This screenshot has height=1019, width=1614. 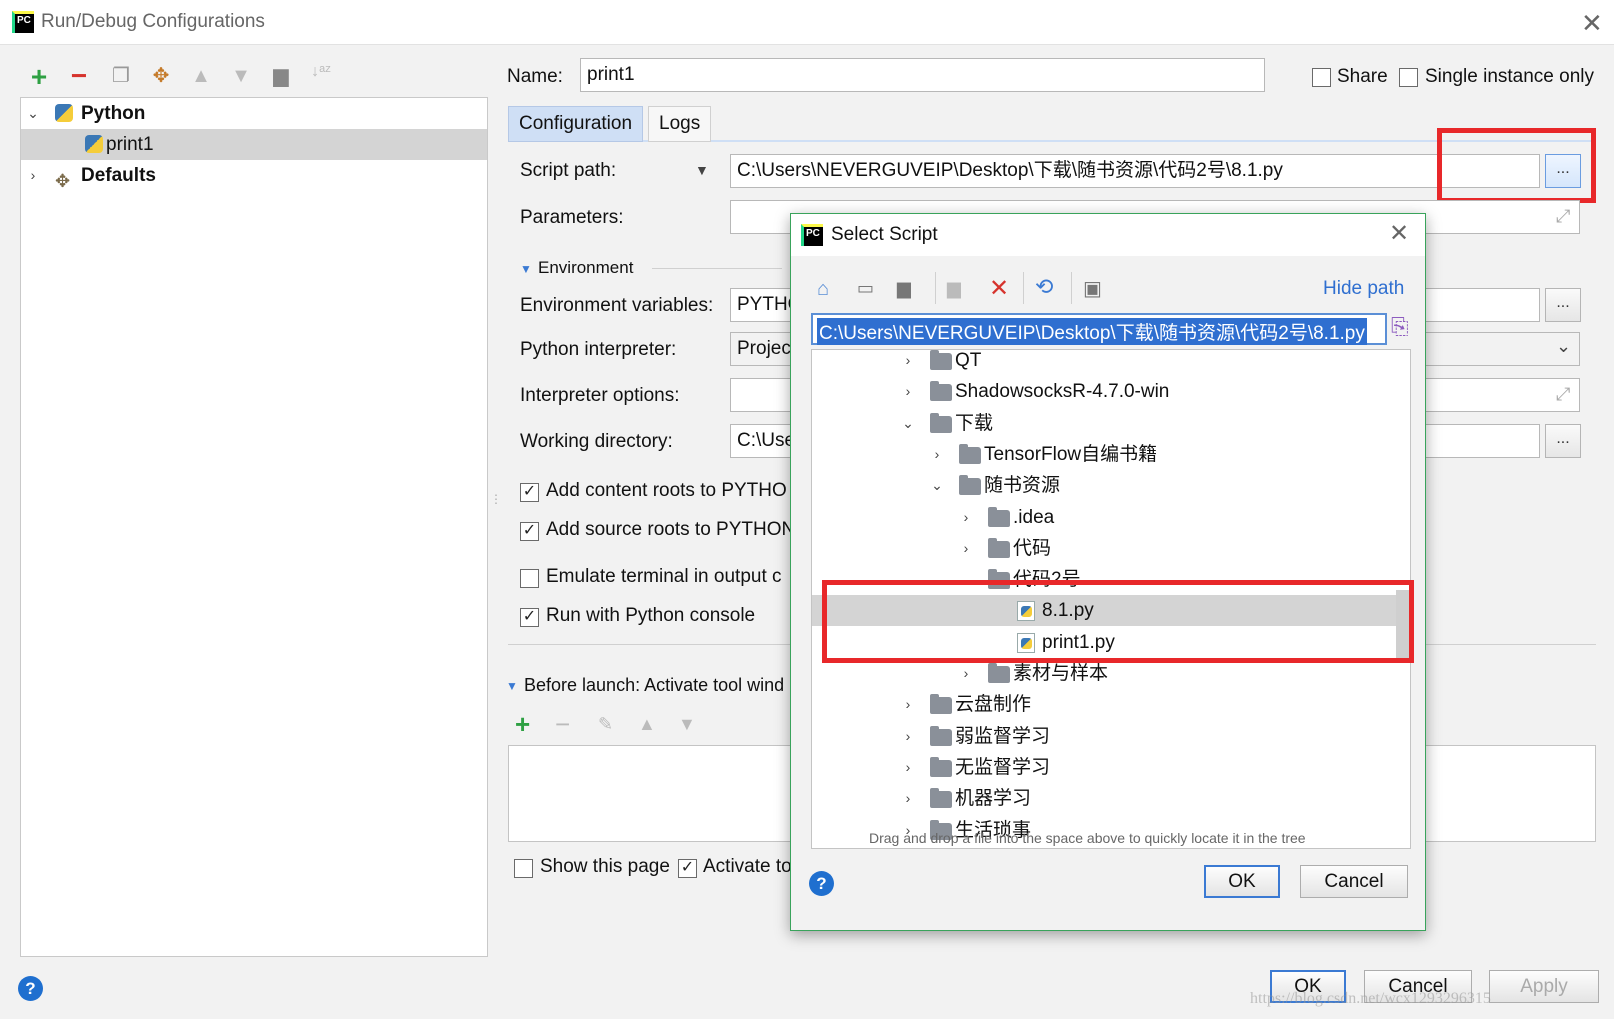 I want to click on folder-icon: ▆, so click(x=281, y=76).